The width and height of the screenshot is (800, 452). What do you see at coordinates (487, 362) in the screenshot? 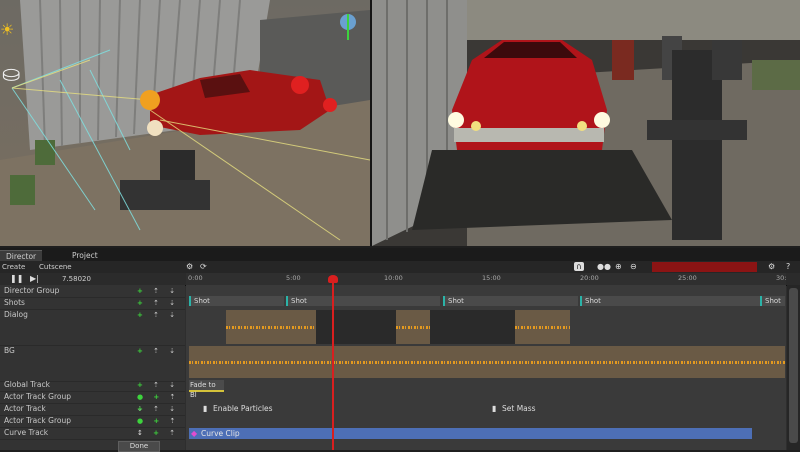
I see `bg-audio-clip` at bounding box center [487, 362].